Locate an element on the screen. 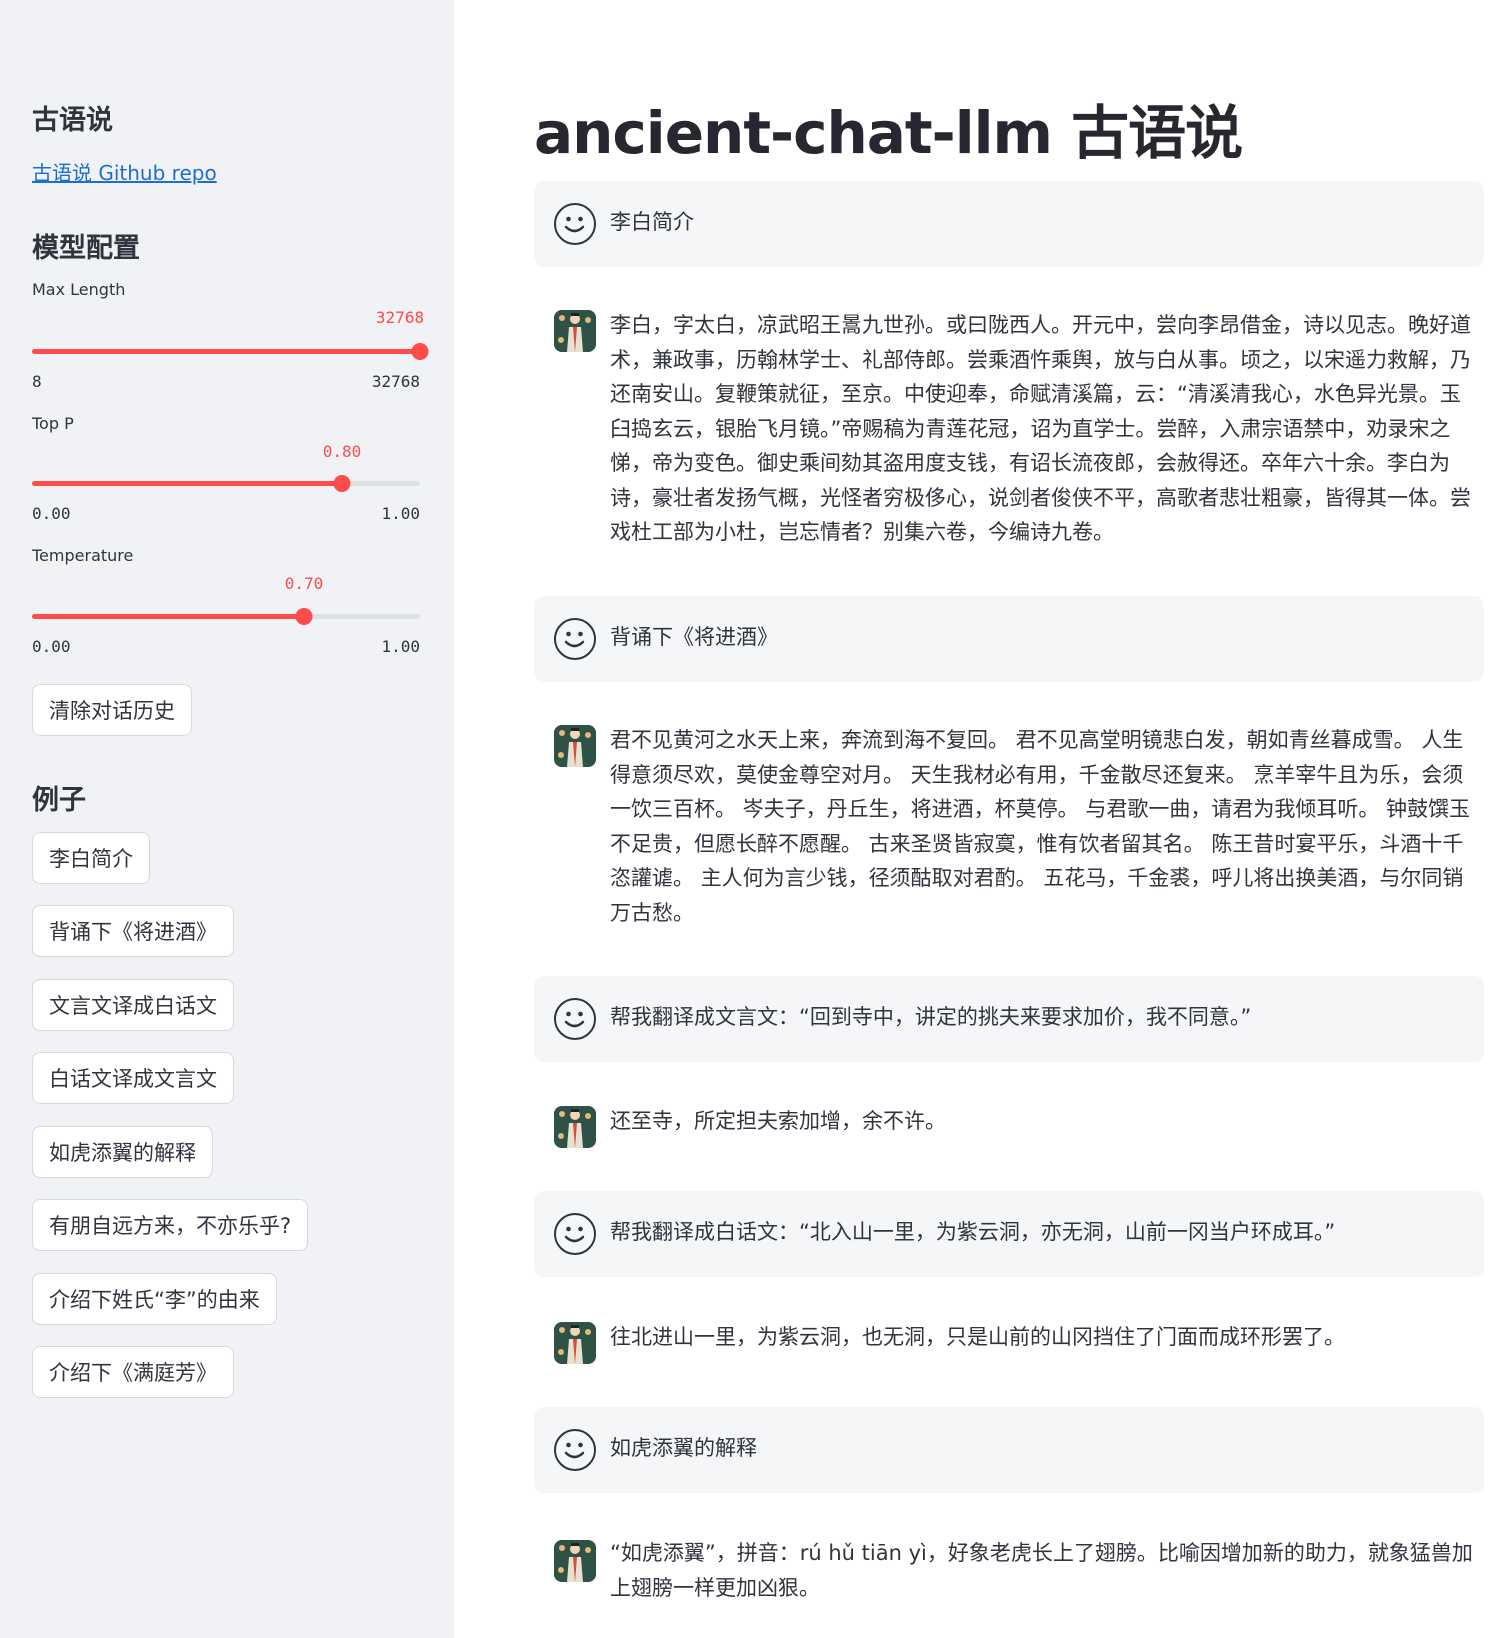 The height and width of the screenshot is (1638, 1510). top-p-max: 1.00 is located at coordinates (400, 513).